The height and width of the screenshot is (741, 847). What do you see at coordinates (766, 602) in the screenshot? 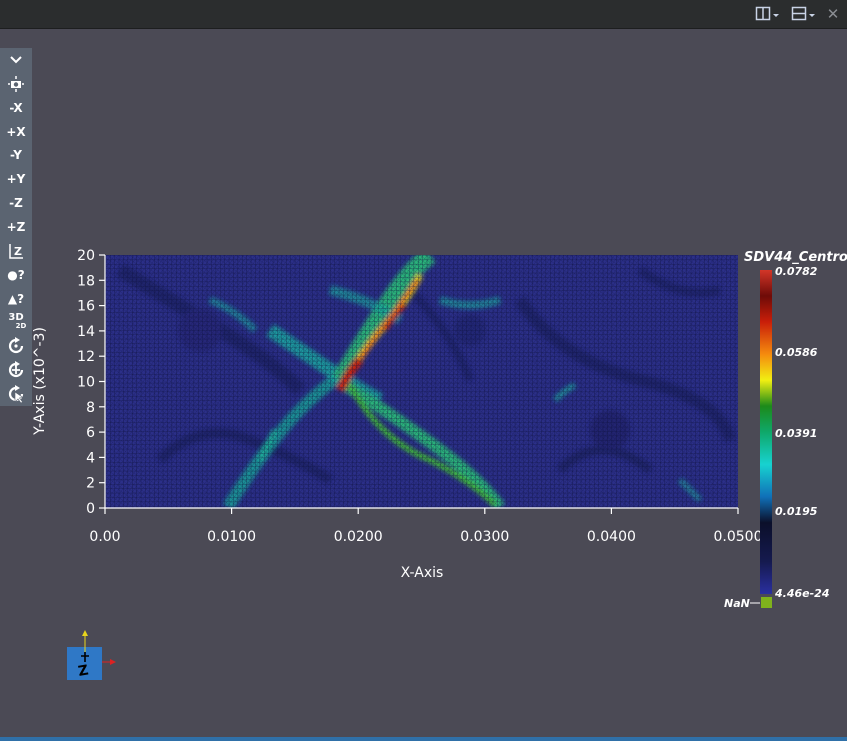
I see `nan-swatch` at bounding box center [766, 602].